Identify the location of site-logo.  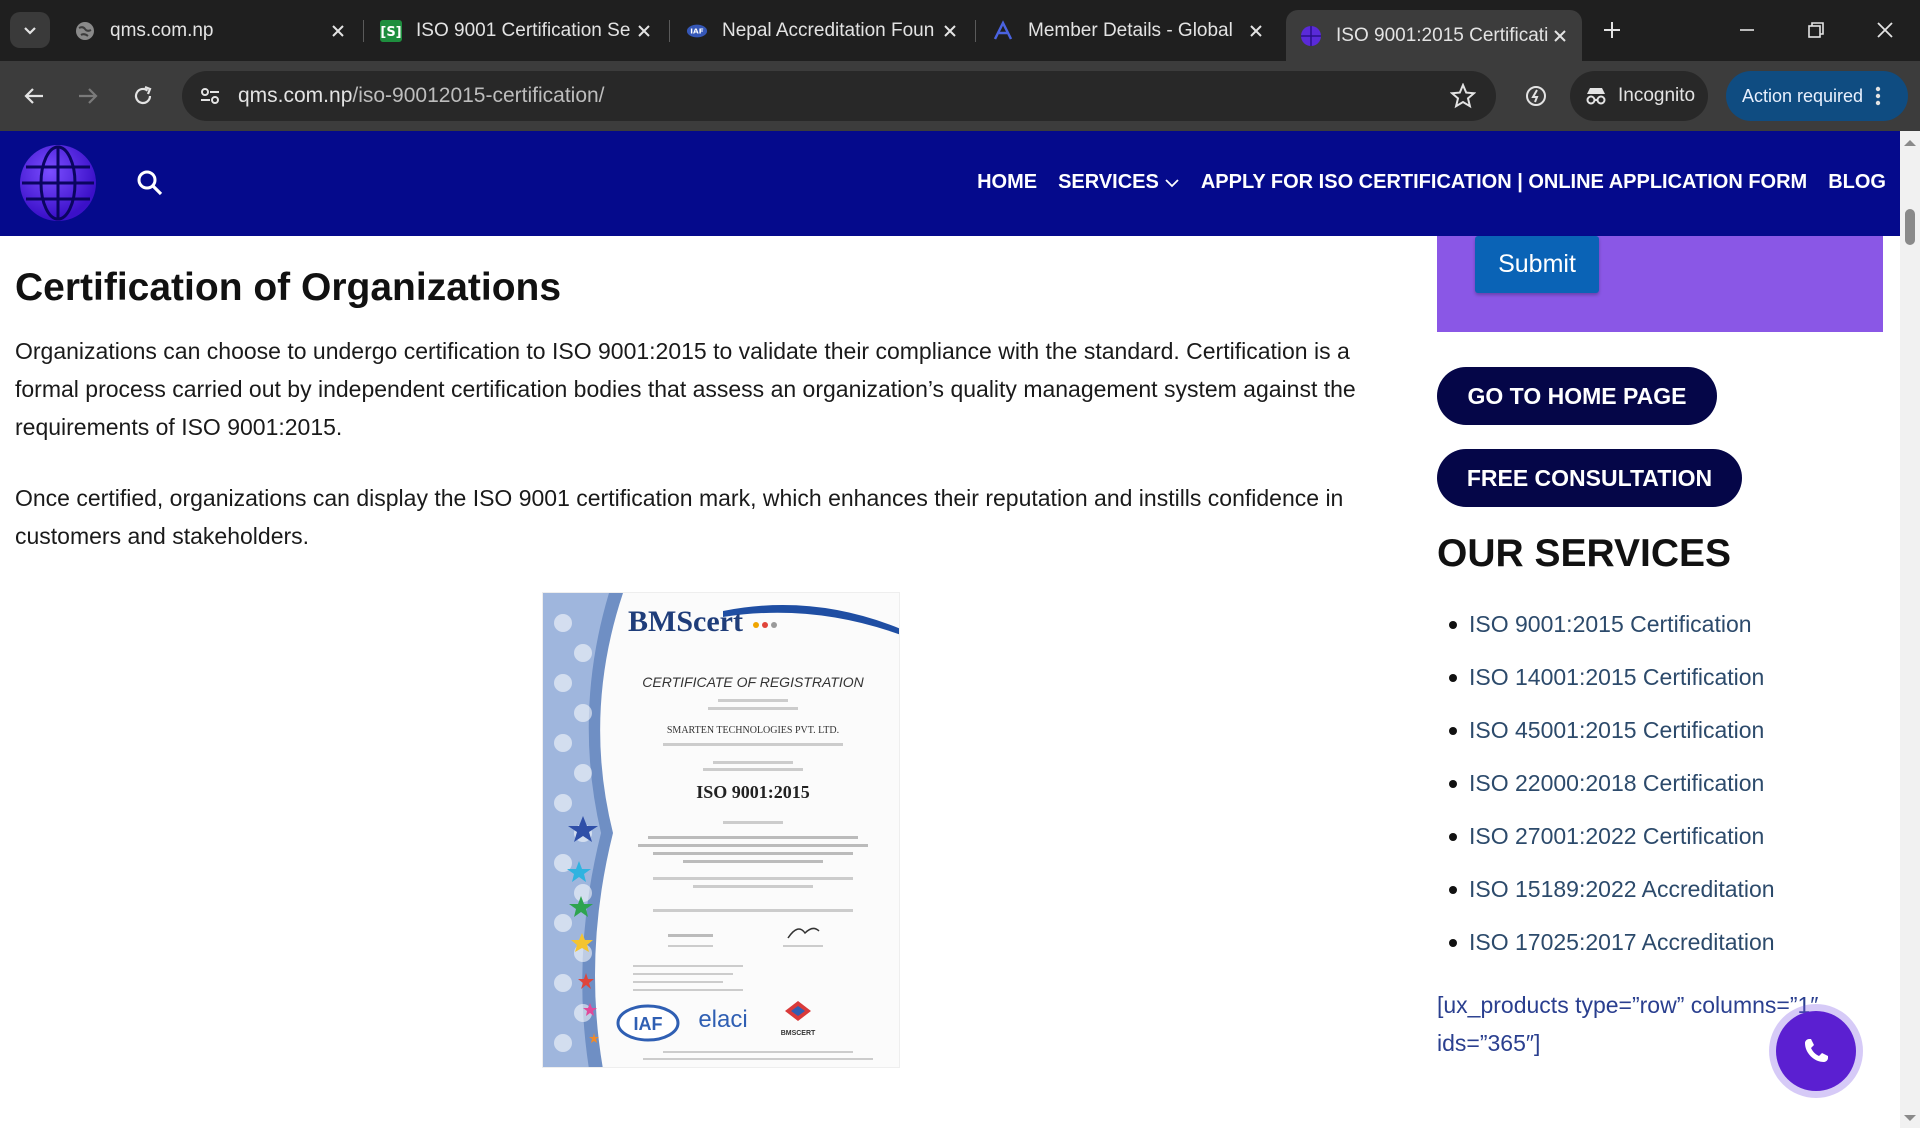
(58, 183).